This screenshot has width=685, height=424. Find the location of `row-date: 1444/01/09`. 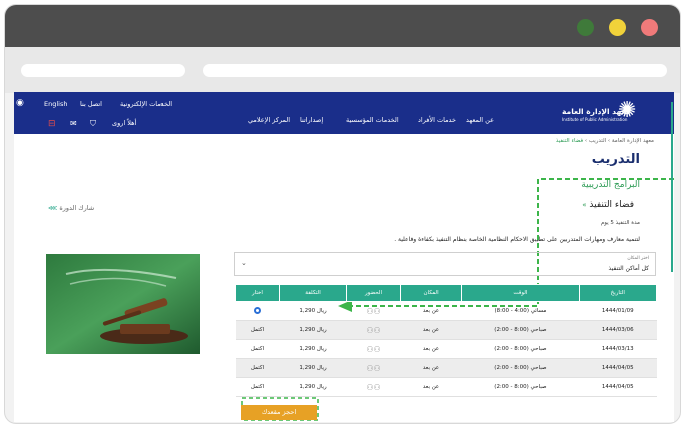

row-date: 1444/01/09 is located at coordinates (618, 311).